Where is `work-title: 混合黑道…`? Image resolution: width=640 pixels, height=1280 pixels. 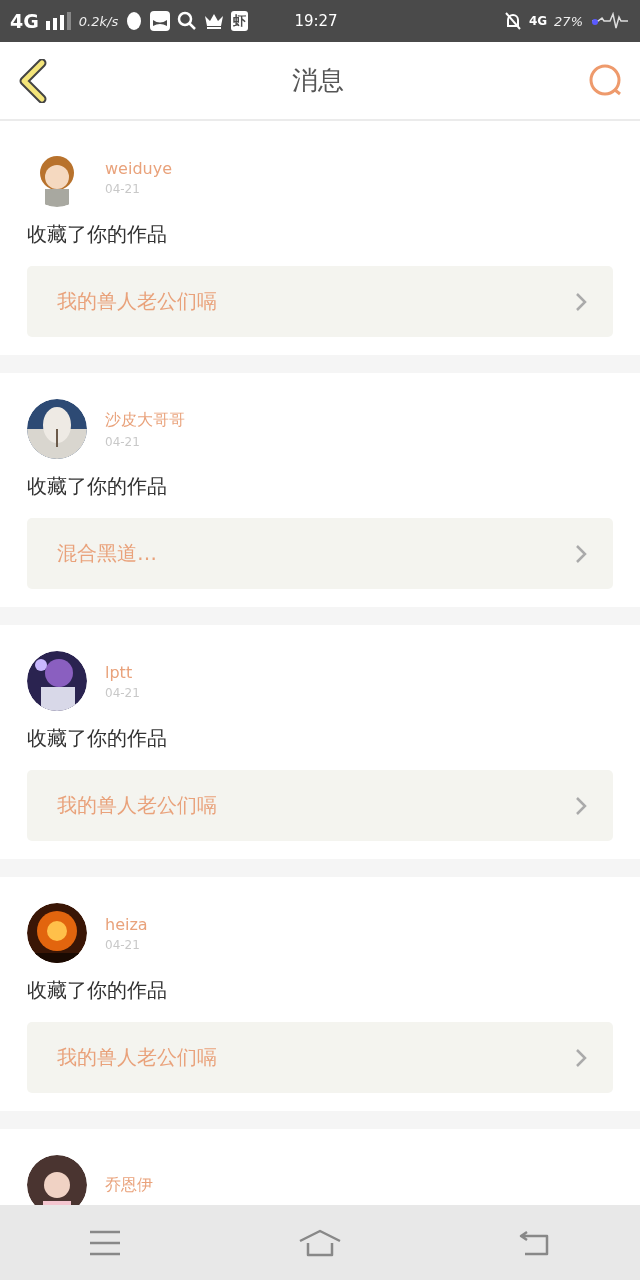
work-title: 混合黑道… is located at coordinates (107, 553).